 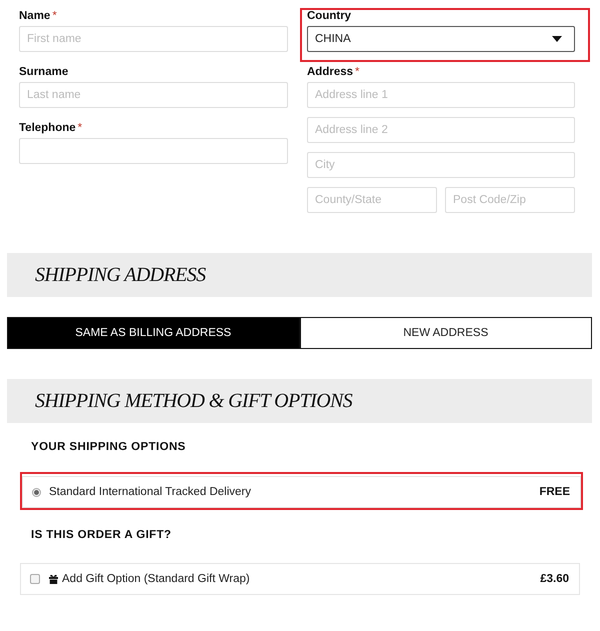 I want to click on input-field: Last name, so click(x=153, y=95).